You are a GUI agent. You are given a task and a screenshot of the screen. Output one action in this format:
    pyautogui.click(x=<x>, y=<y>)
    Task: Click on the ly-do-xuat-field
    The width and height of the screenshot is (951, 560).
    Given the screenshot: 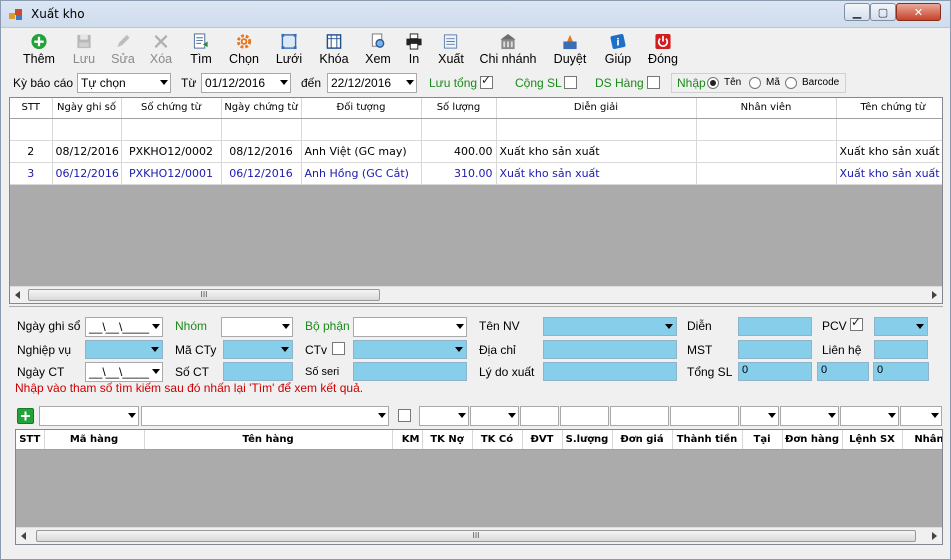 What is the action you would take?
    pyautogui.click(x=610, y=371)
    